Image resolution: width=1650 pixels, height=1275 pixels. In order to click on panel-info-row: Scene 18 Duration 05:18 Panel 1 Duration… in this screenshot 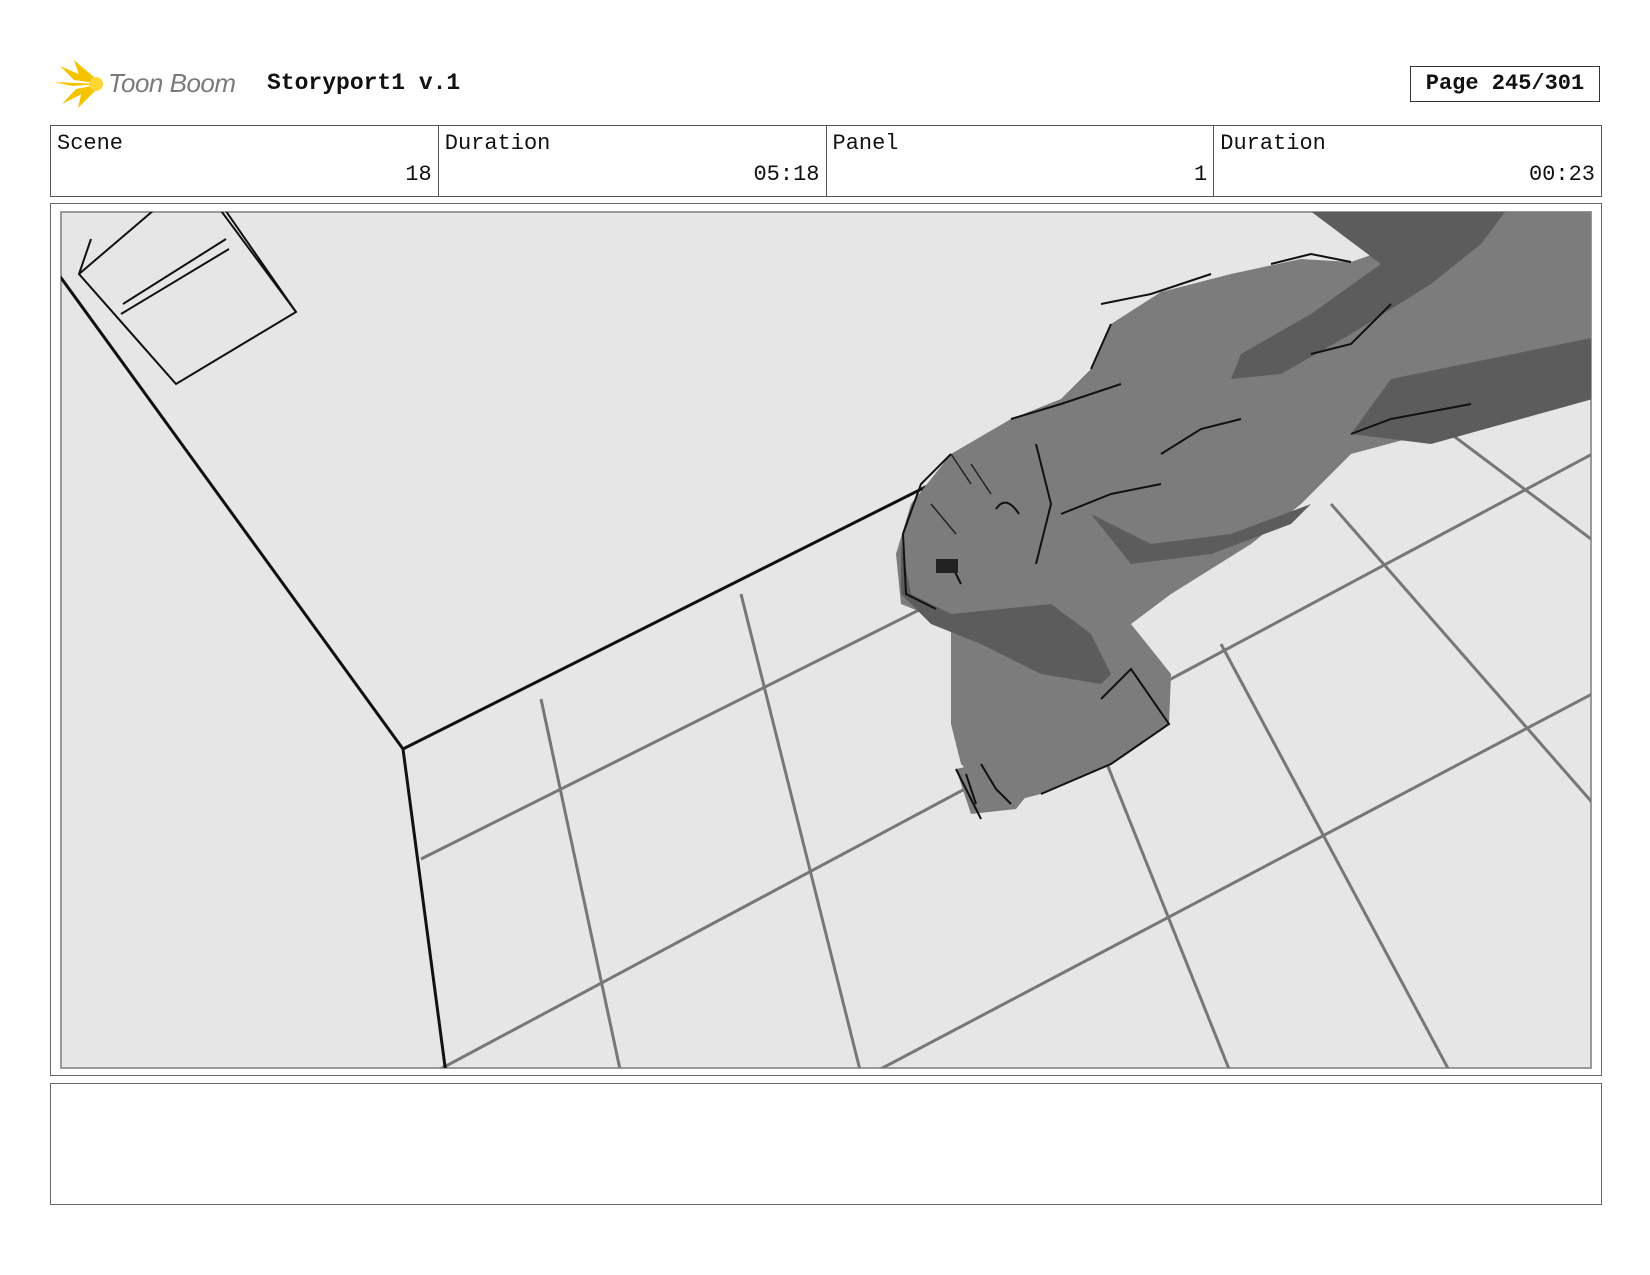, I will do `click(826, 161)`.